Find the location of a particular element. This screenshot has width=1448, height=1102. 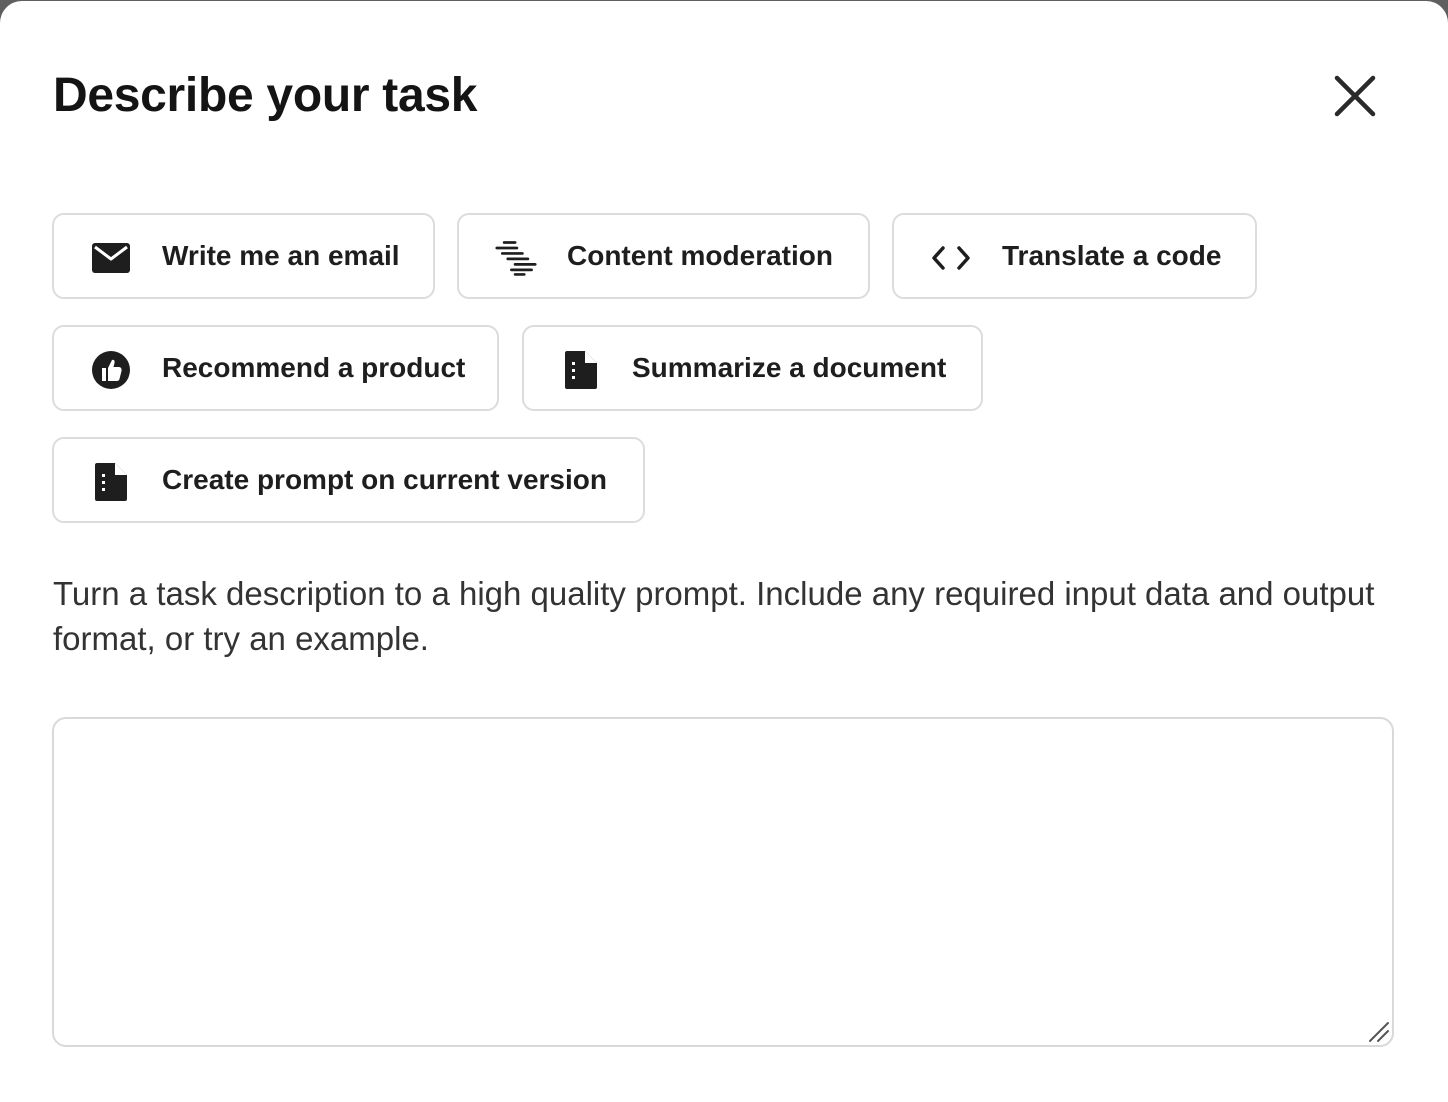

example-label: Recommend a product is located at coordinates (314, 367).